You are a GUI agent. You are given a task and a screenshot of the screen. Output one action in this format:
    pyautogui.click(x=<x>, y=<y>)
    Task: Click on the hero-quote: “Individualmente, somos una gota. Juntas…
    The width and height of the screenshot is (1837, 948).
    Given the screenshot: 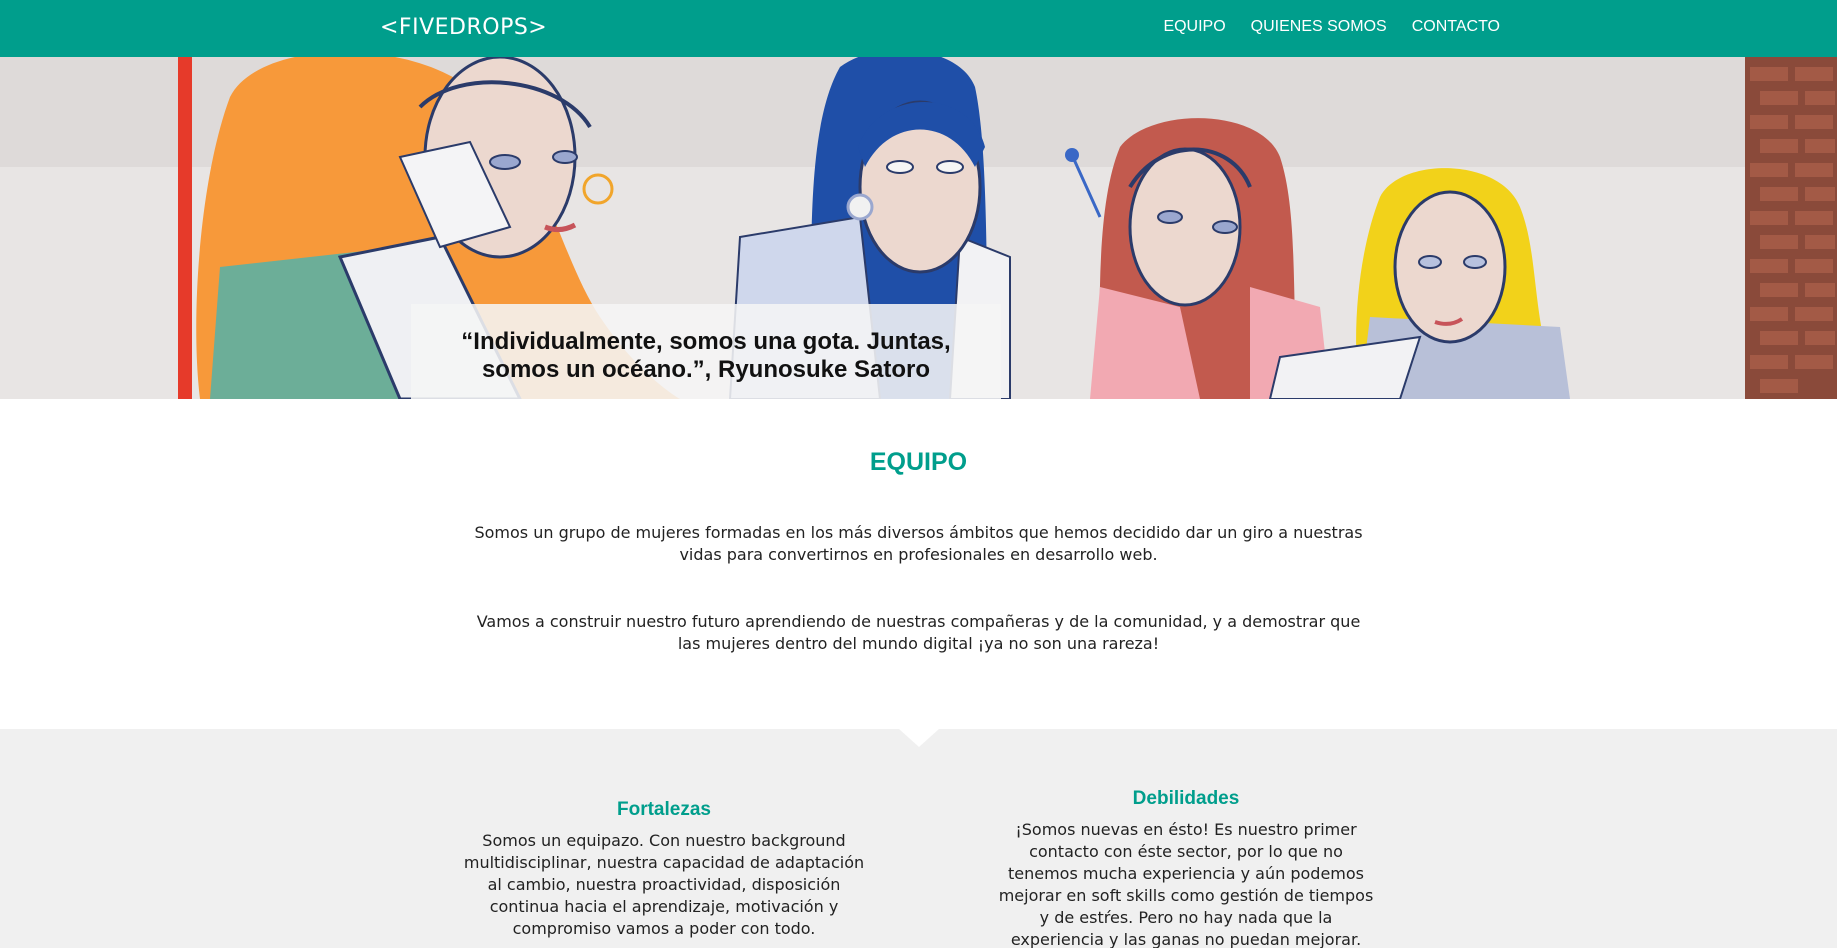 What is the action you would take?
    pyautogui.click(x=706, y=355)
    